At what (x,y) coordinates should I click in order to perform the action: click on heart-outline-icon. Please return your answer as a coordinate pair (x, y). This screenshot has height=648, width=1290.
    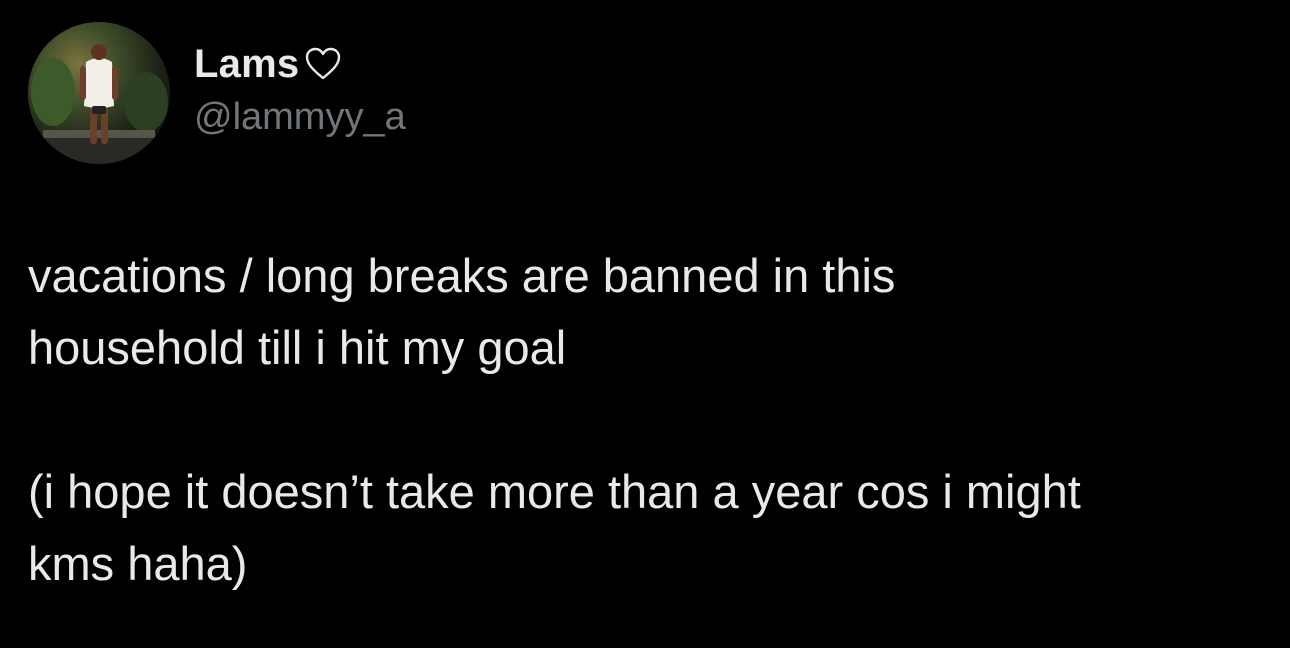
    Looking at the image, I should click on (323, 64).